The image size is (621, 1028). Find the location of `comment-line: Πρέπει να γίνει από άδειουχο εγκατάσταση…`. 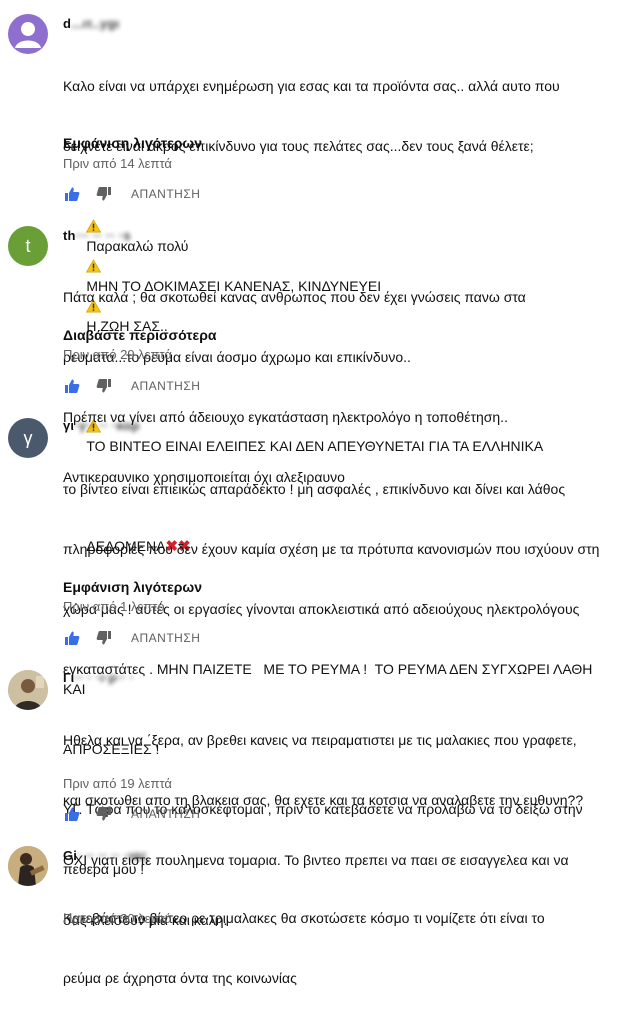

comment-line: Πρέπει να γίνει από άδειουχο εγκατάσταση… is located at coordinates (285, 417).